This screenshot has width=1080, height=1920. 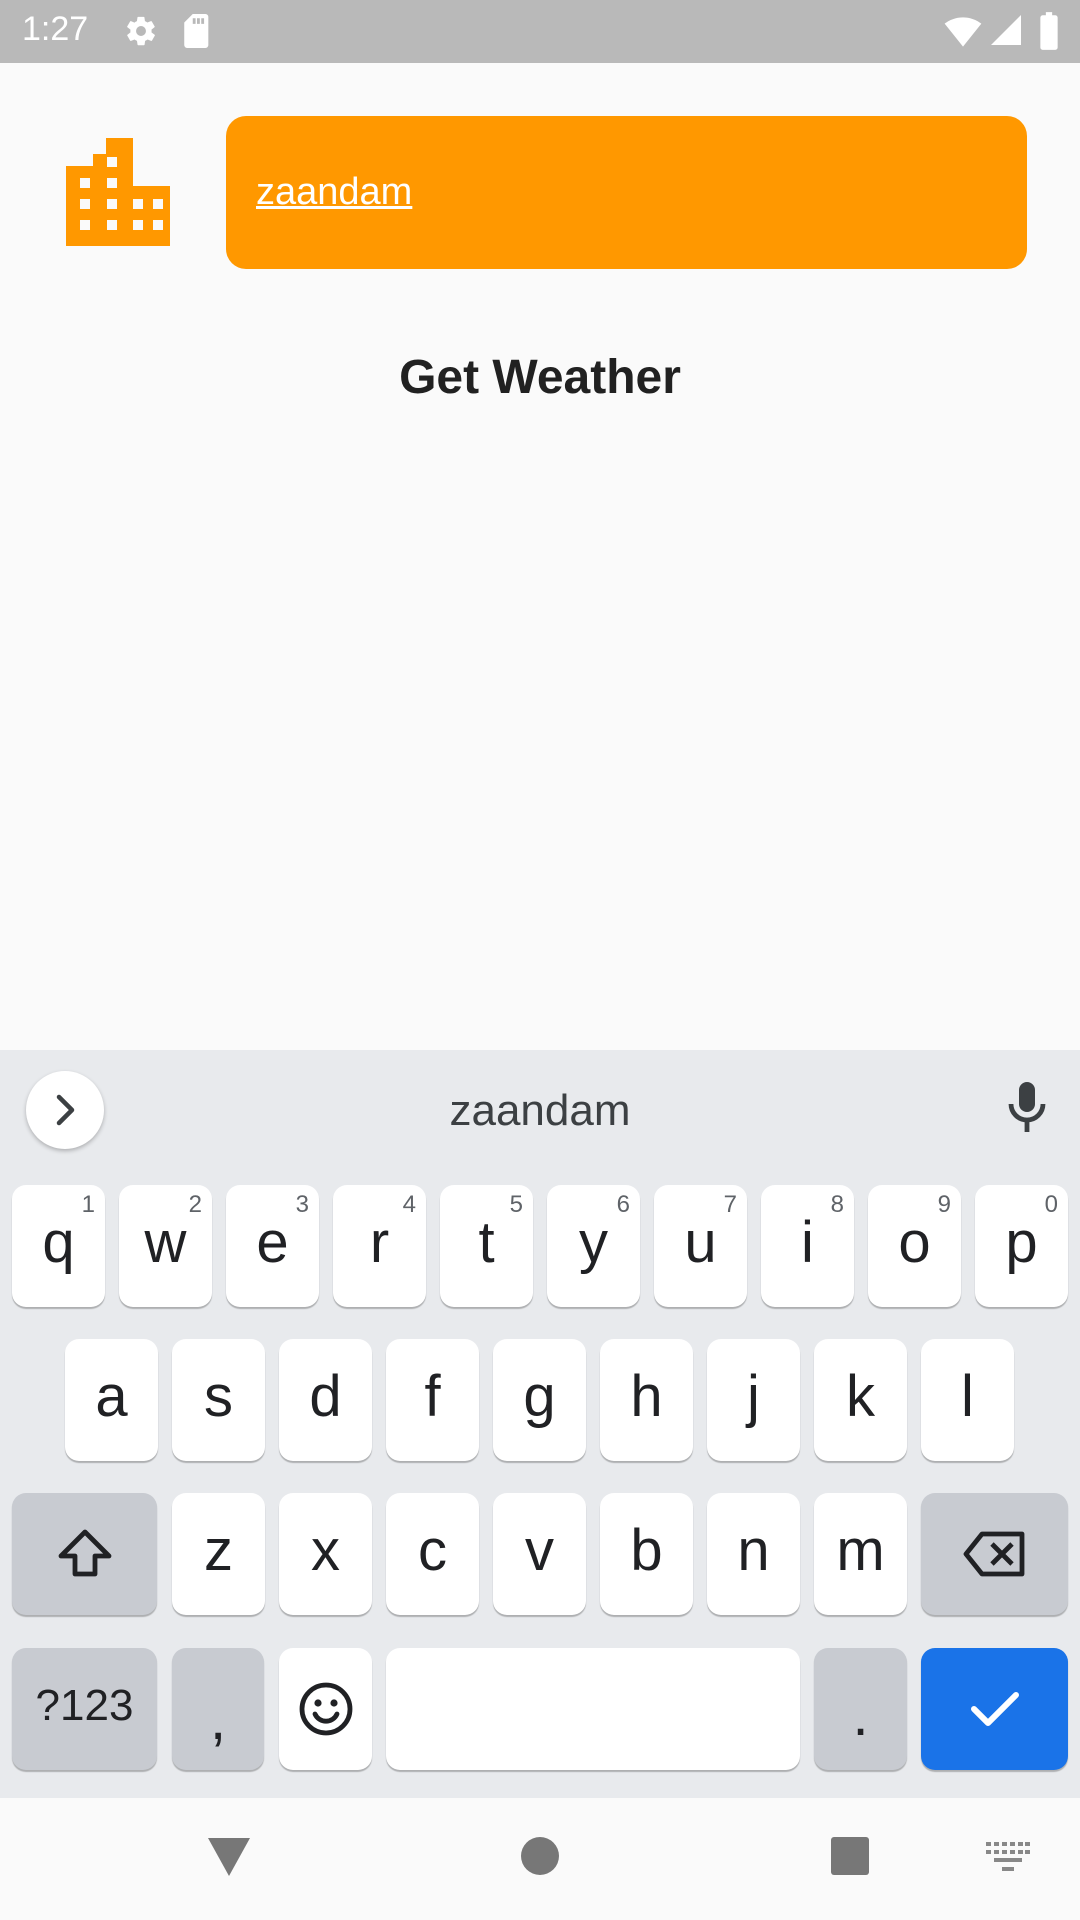 I want to click on key-d: d, so click(x=325, y=1400).